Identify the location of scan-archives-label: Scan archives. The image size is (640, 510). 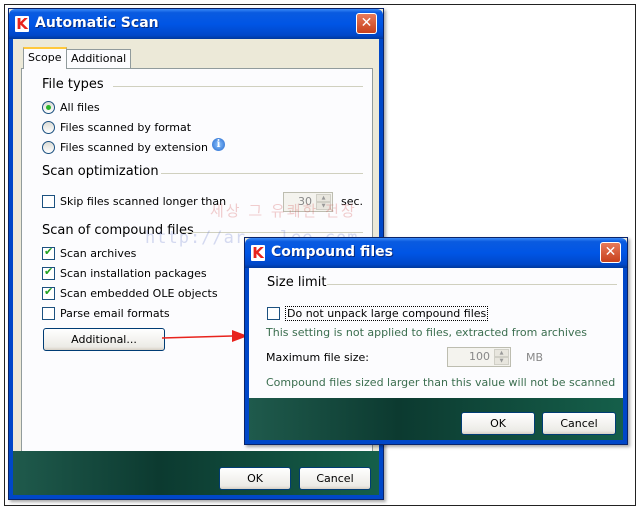
(98, 253).